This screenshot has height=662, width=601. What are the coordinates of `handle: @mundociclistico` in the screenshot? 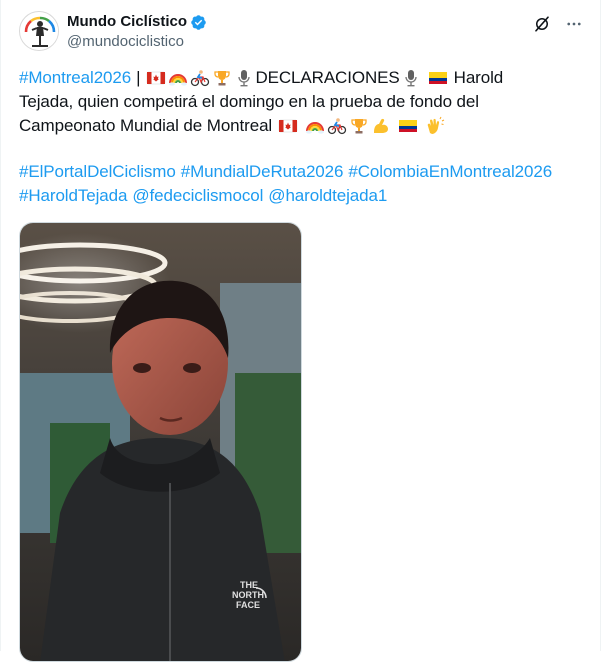 It's located at (125, 42).